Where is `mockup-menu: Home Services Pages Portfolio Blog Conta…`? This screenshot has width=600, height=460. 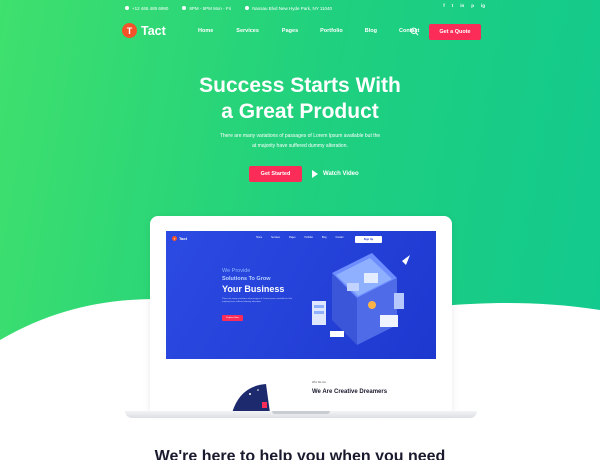
mockup-menu: Home Services Pages Portfolio Blog Conta… is located at coordinates (299, 238).